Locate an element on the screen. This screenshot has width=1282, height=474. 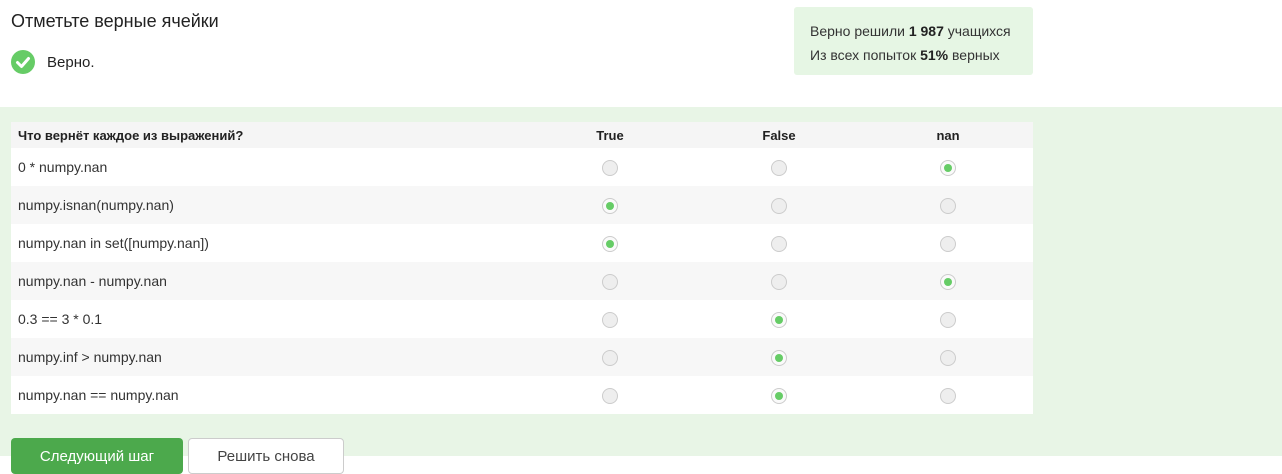
page-title: Отметьте верные ячейки is located at coordinates (115, 21).